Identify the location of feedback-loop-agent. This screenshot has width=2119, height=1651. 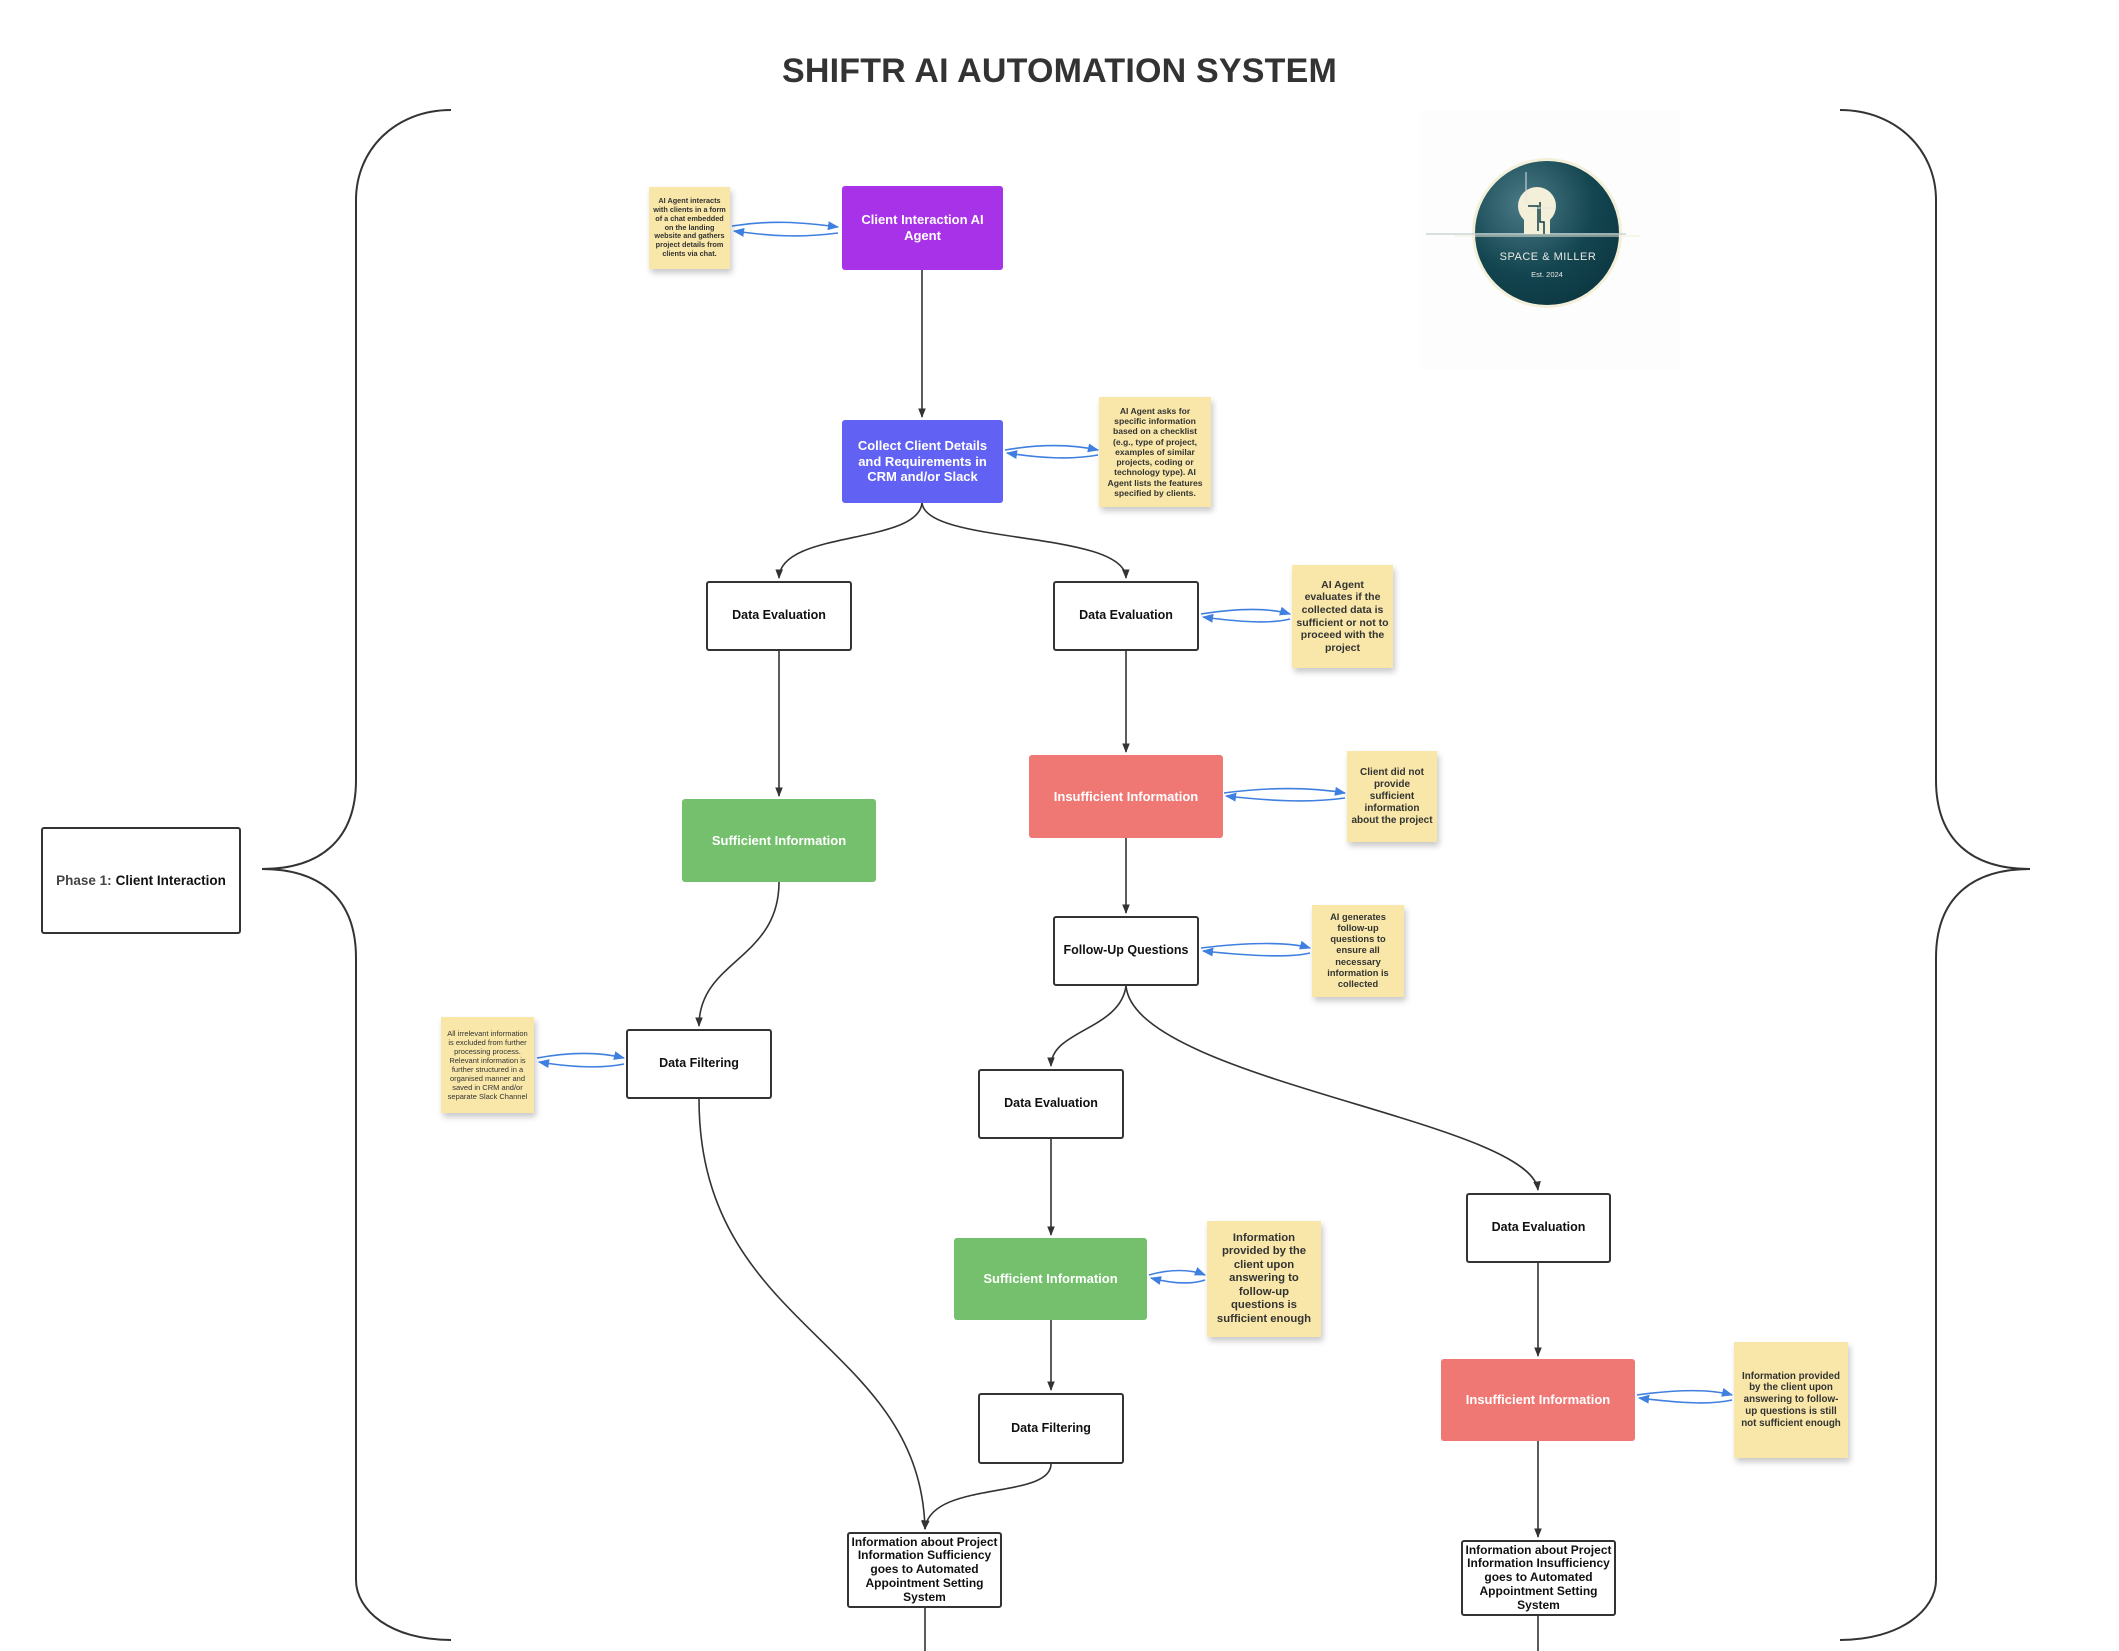
(785, 226).